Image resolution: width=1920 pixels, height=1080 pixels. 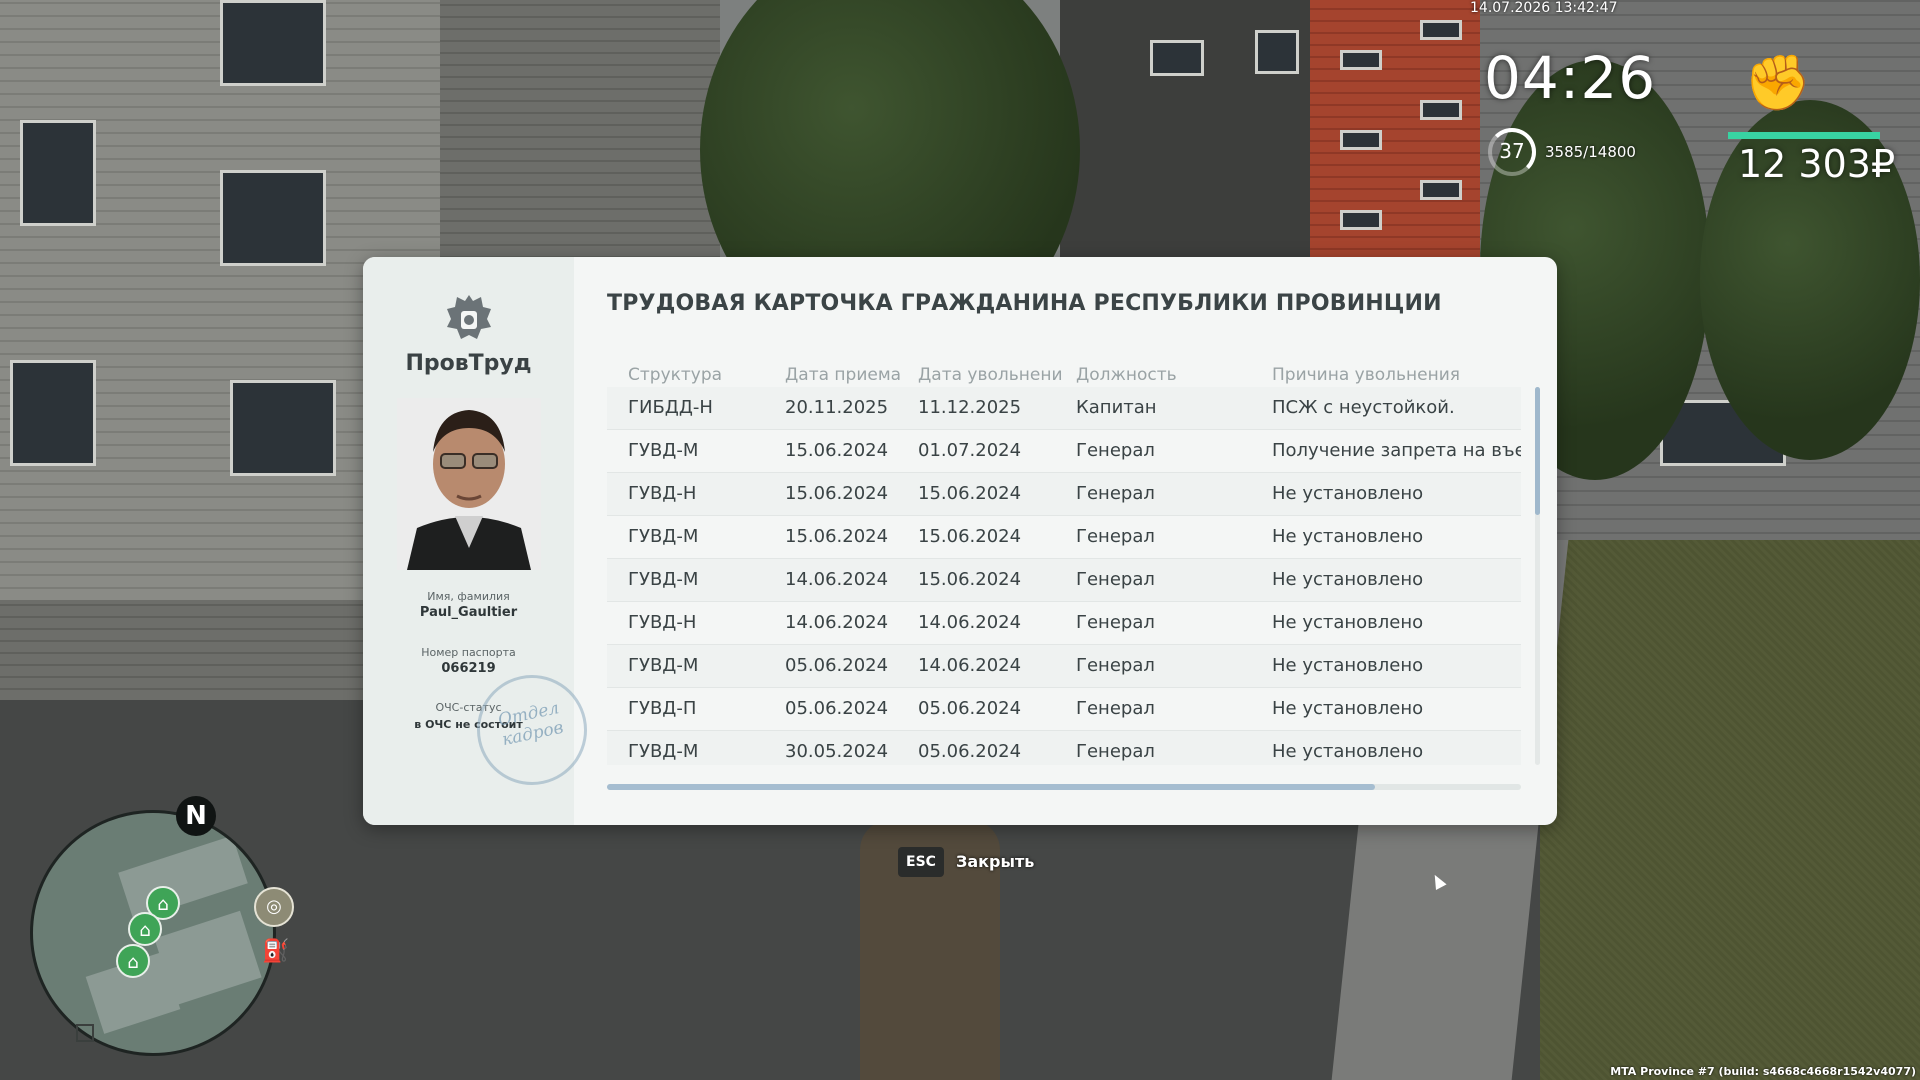 I want to click on passport-label: Номер паспорта, so click(x=468, y=652).